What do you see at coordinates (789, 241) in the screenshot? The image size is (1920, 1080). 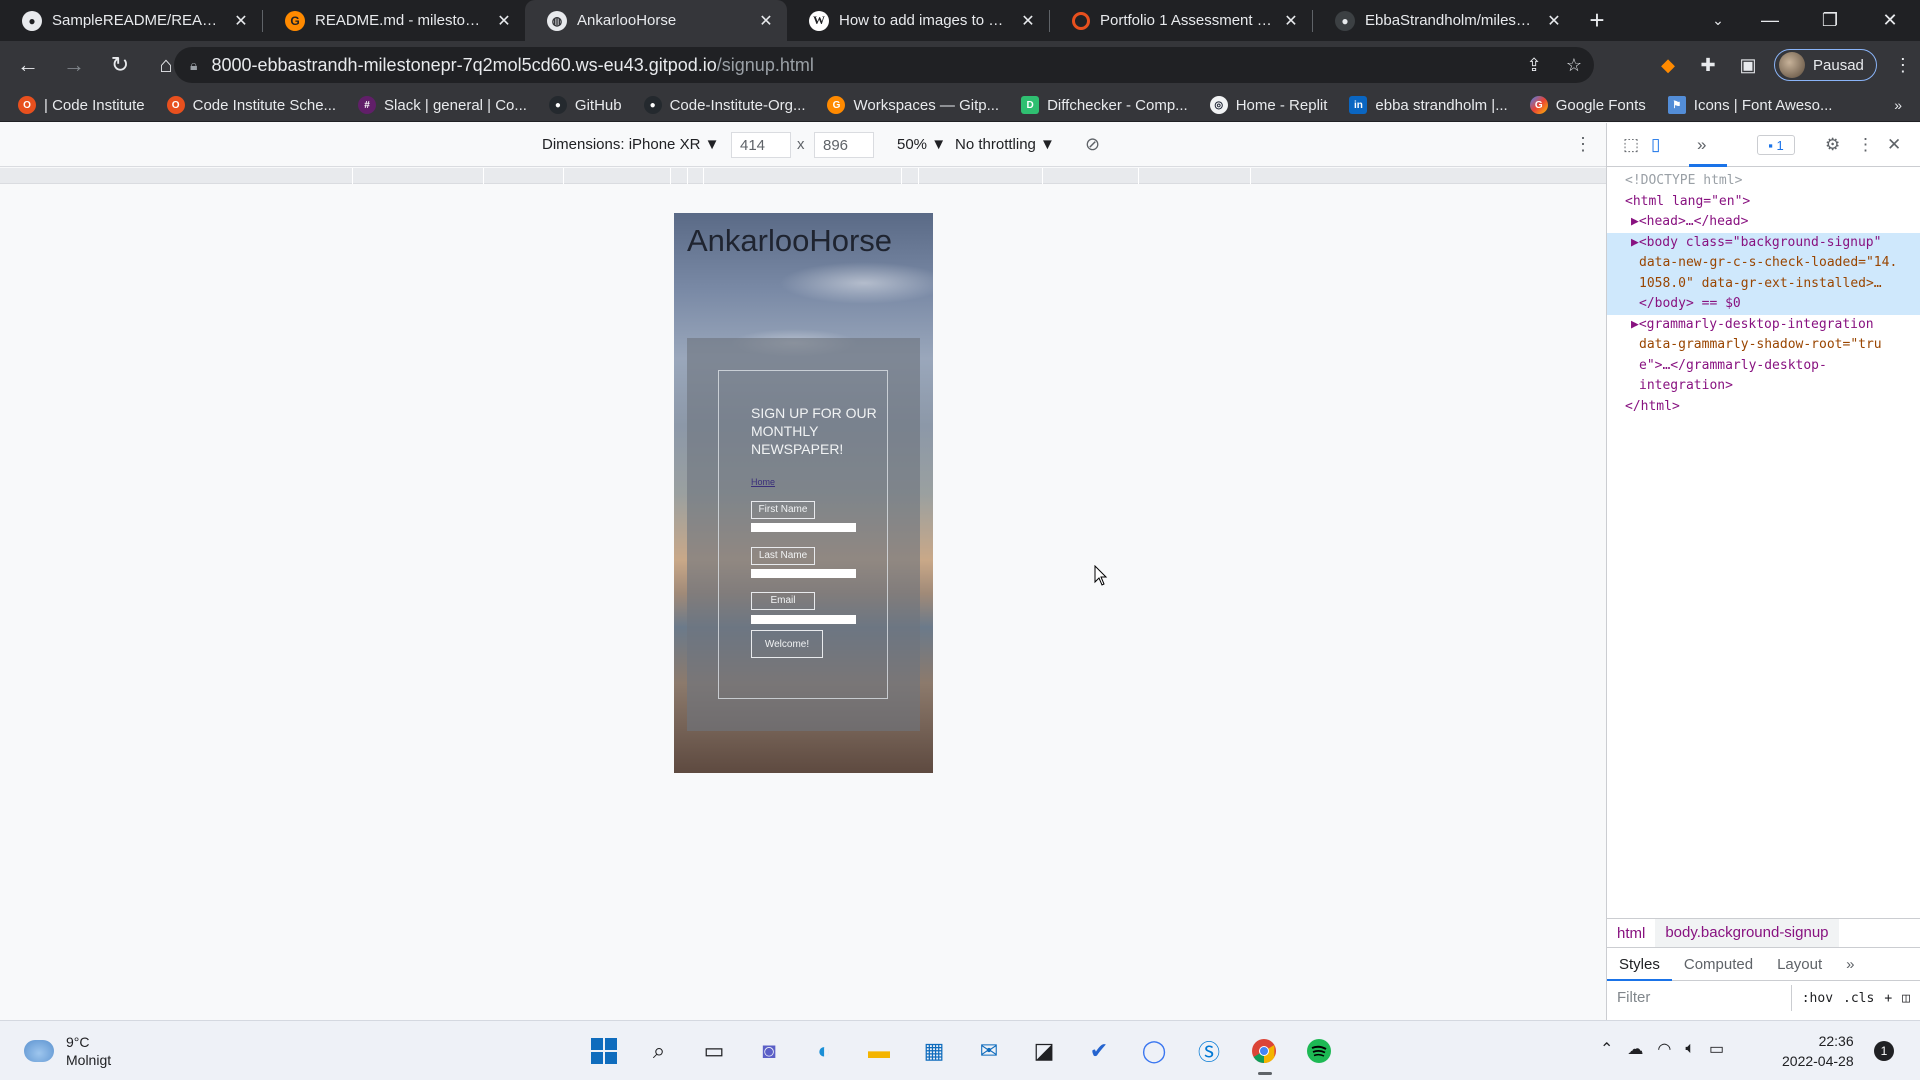 I see `site-title: AnkarlooHorse` at bounding box center [789, 241].